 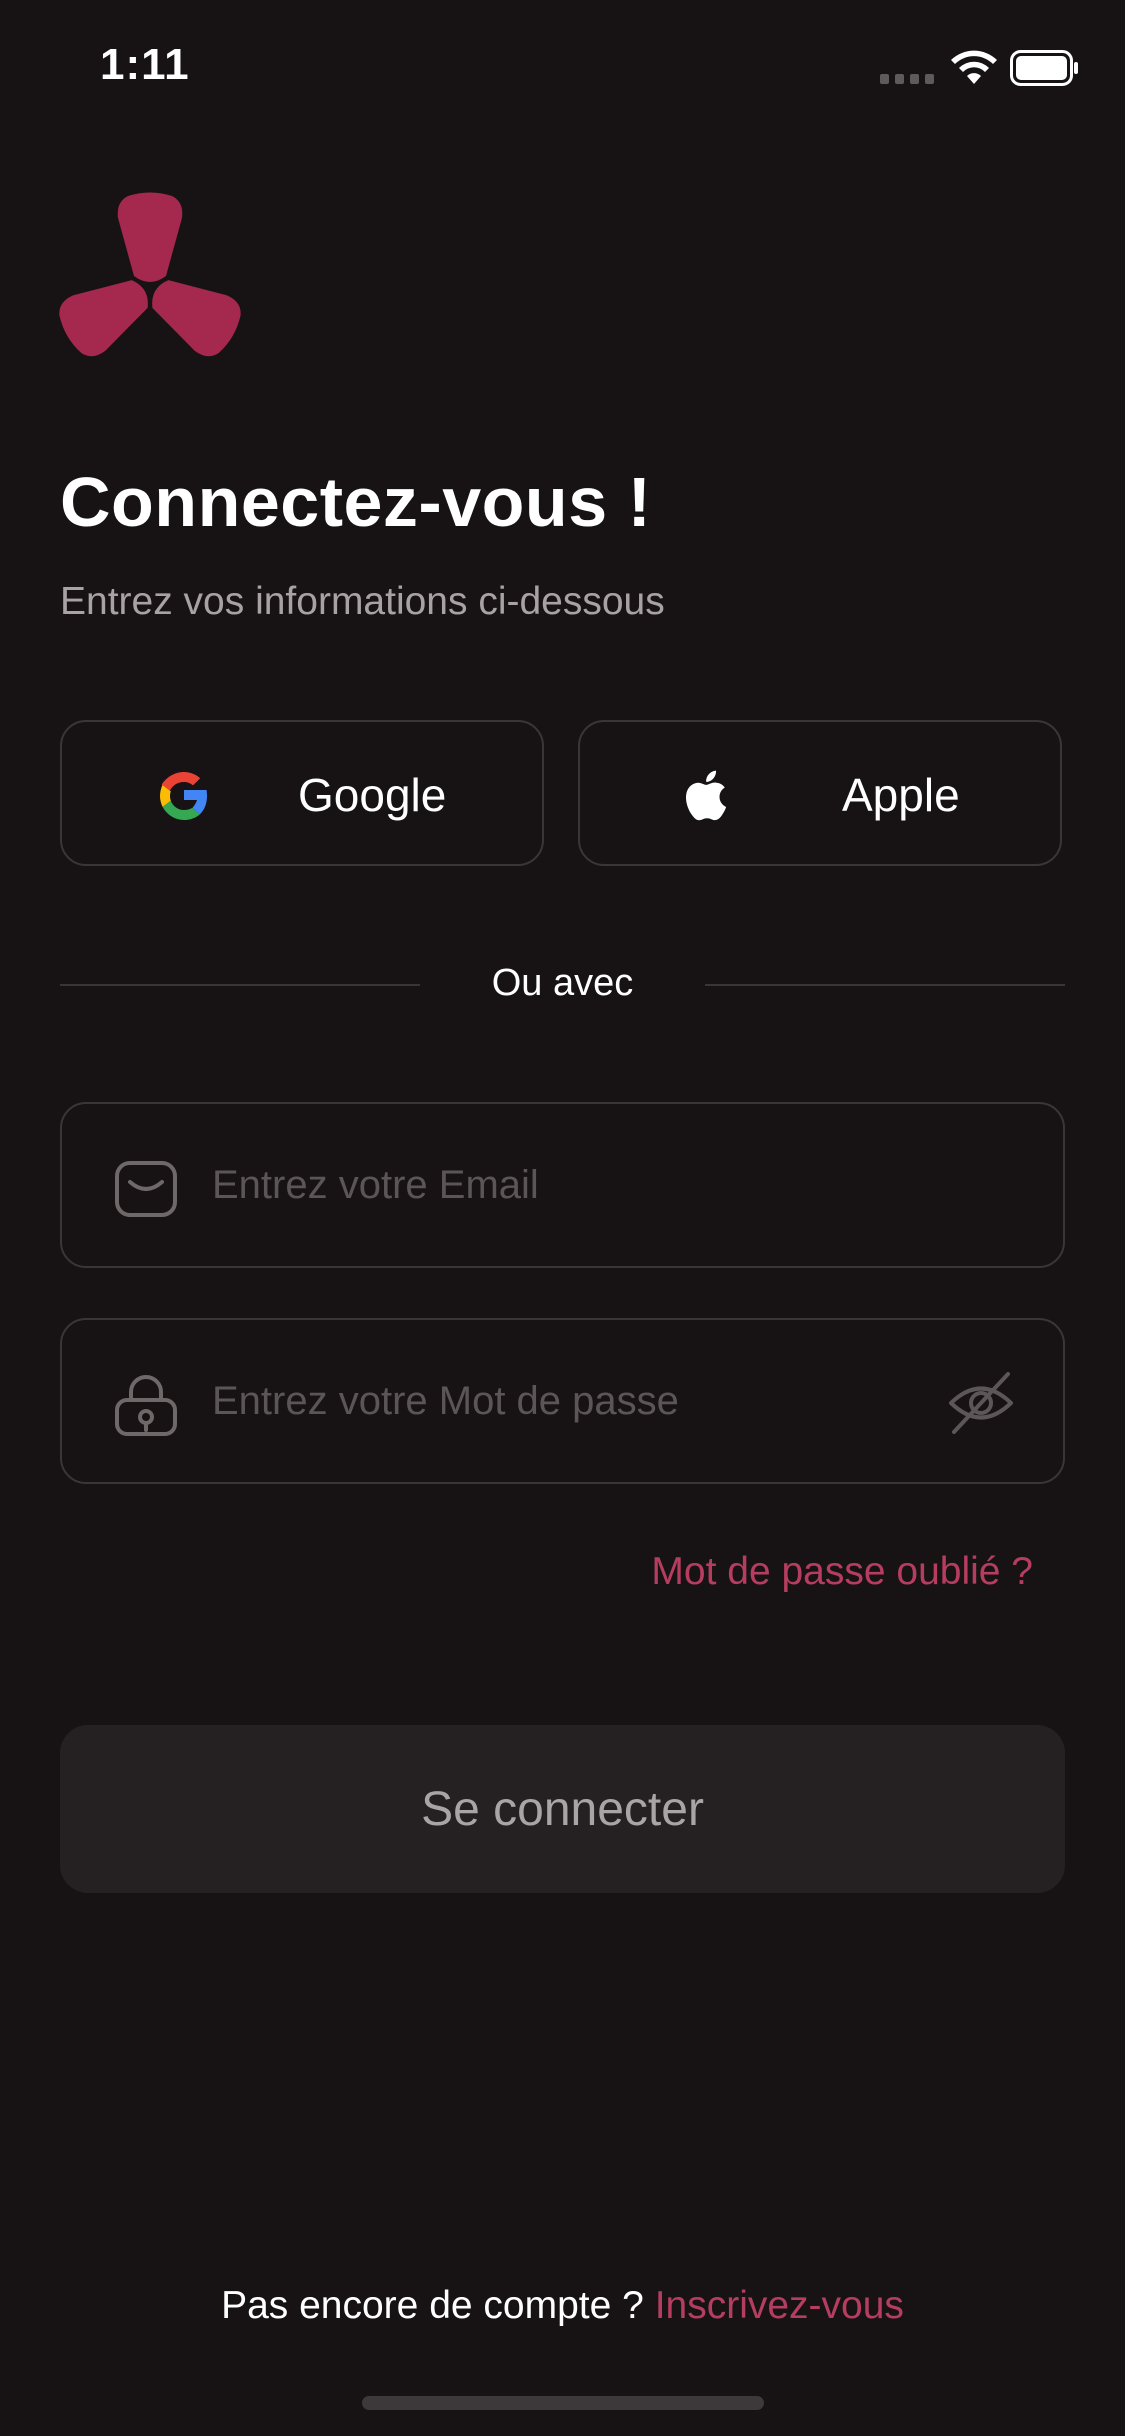 What do you see at coordinates (592, 1185) in the screenshot?
I see `email-input` at bounding box center [592, 1185].